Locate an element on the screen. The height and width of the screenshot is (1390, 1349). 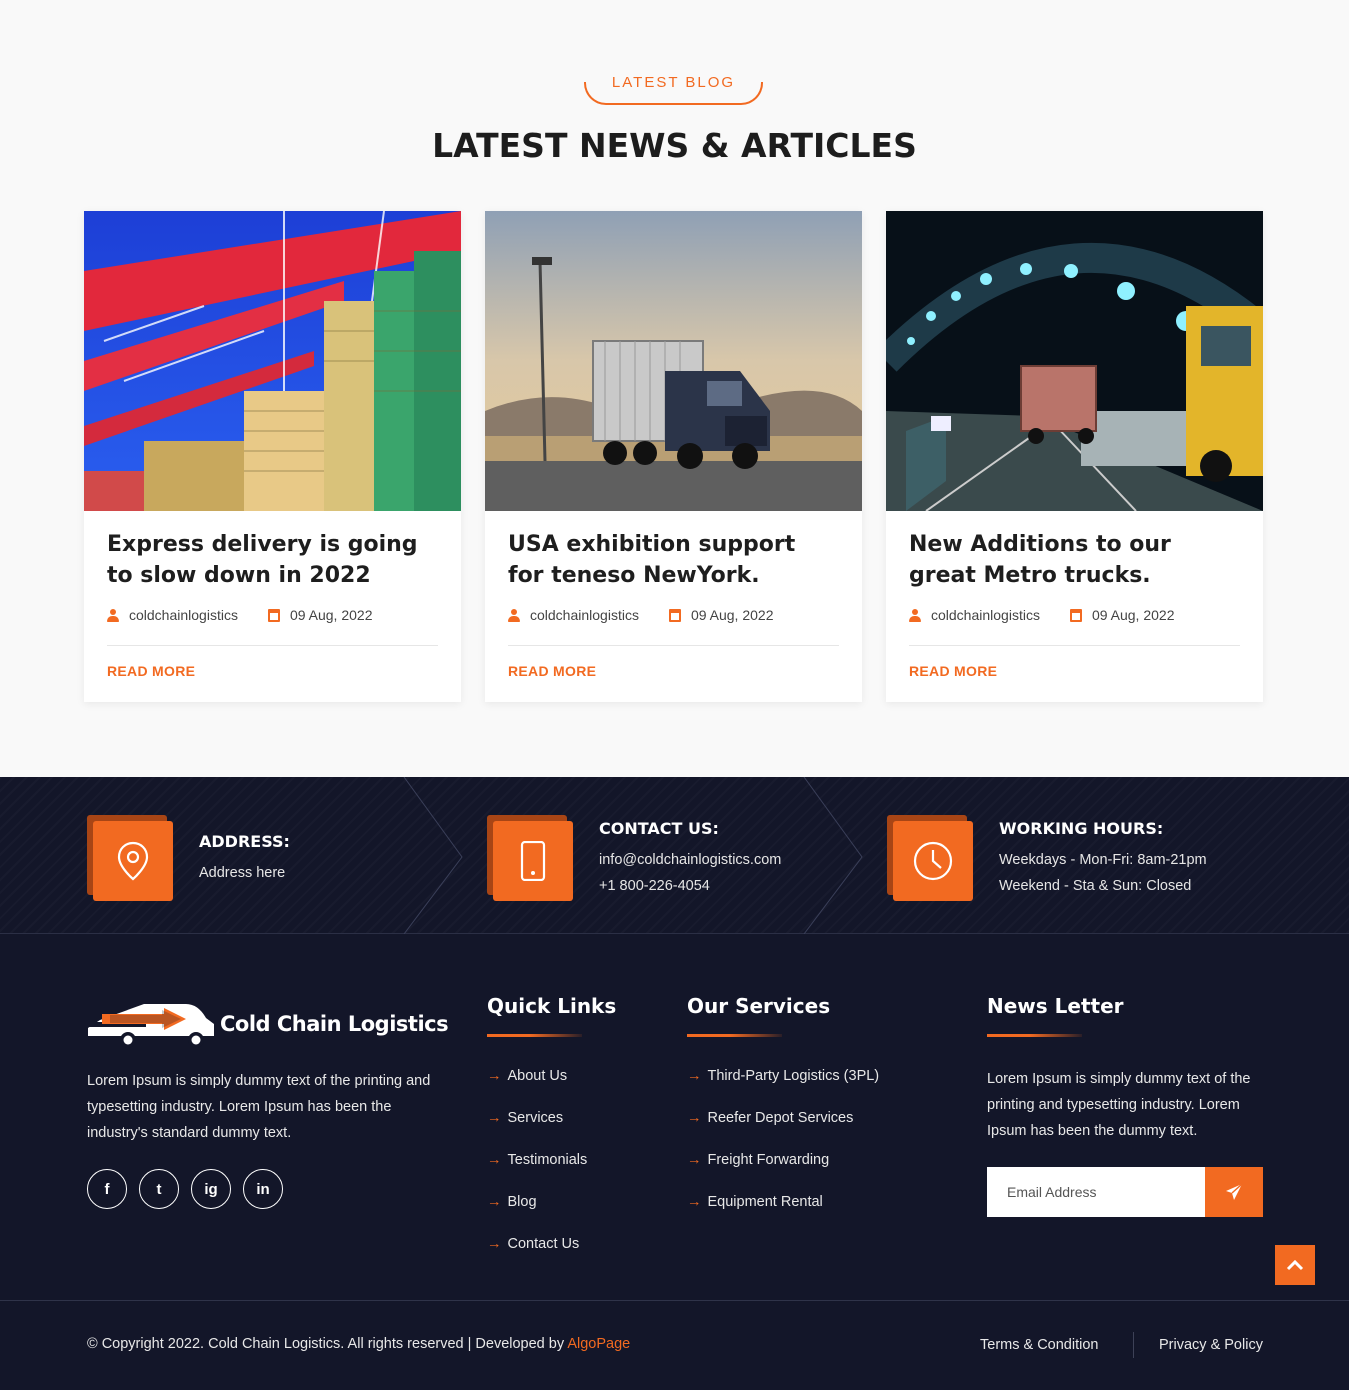
send-icon is located at coordinates (1234, 1191).